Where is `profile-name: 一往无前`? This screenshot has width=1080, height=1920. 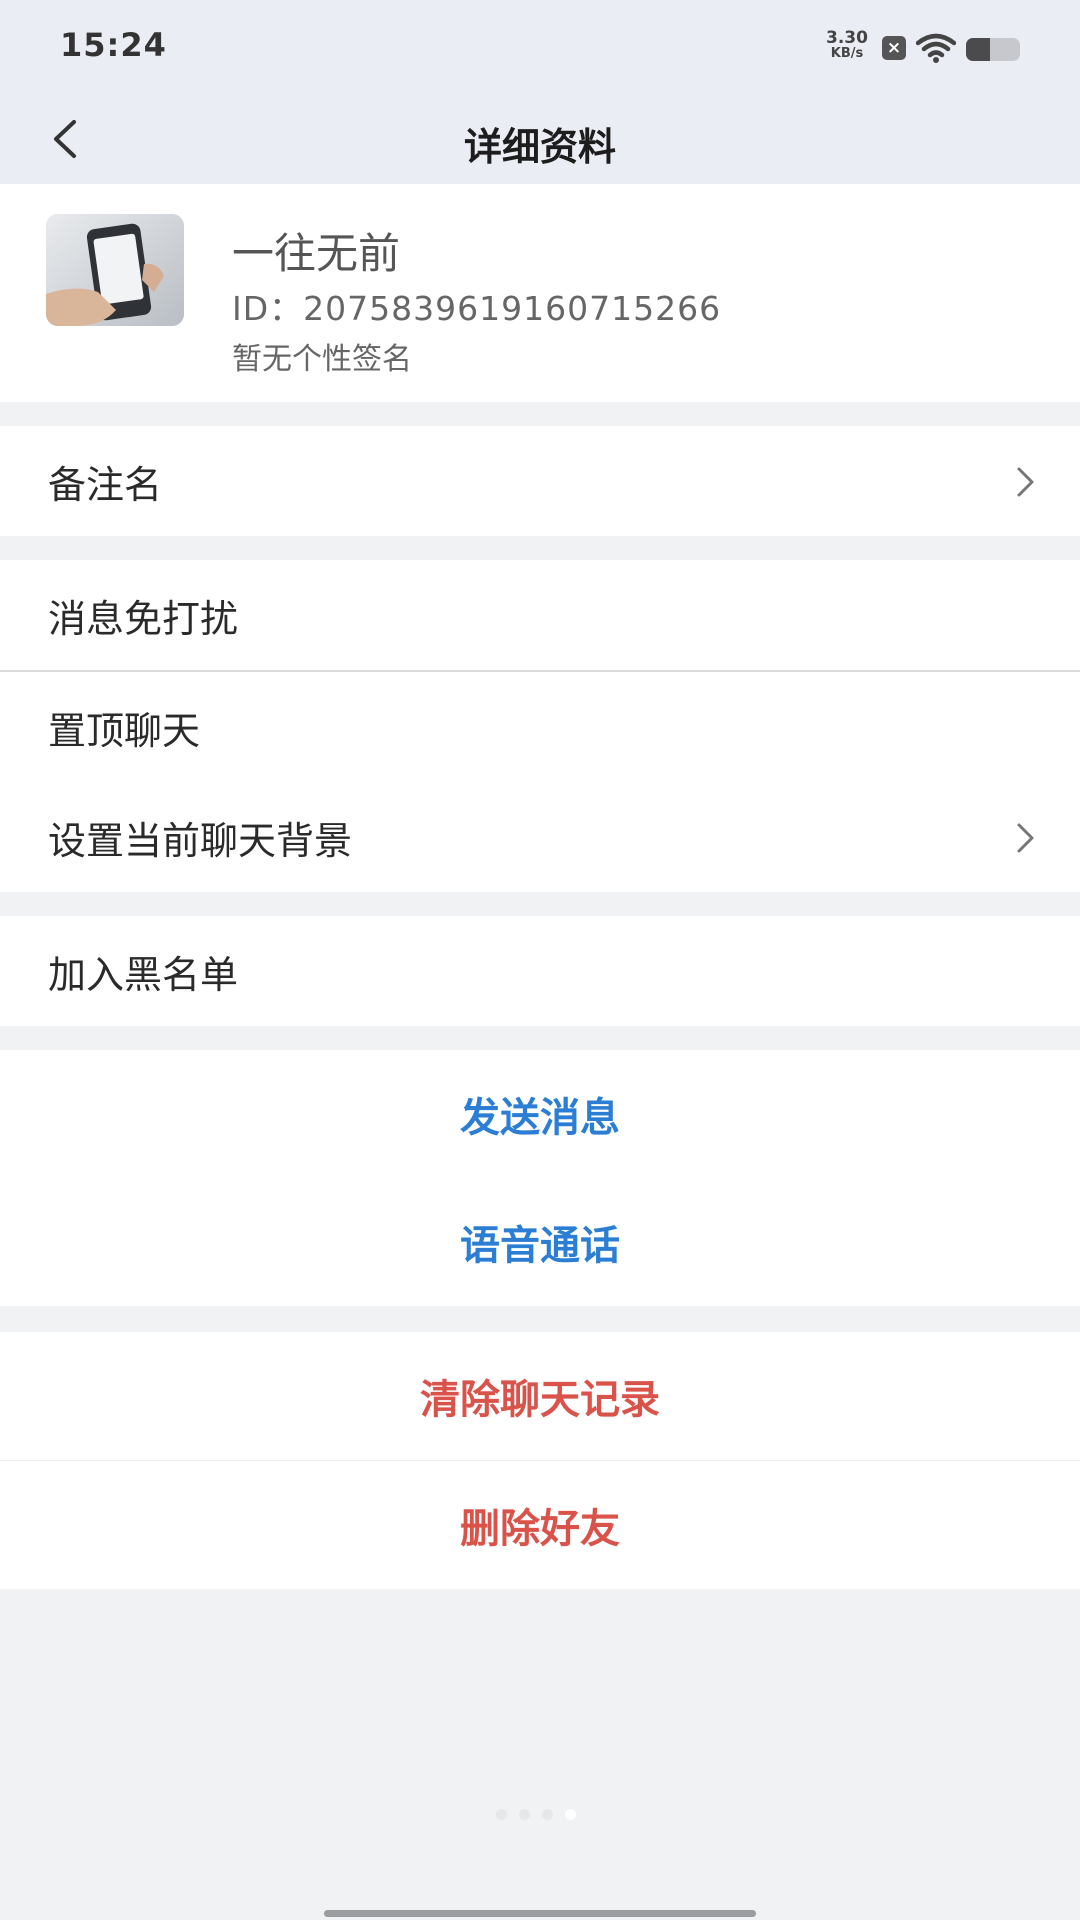
profile-name: 一往无前 is located at coordinates (316, 253).